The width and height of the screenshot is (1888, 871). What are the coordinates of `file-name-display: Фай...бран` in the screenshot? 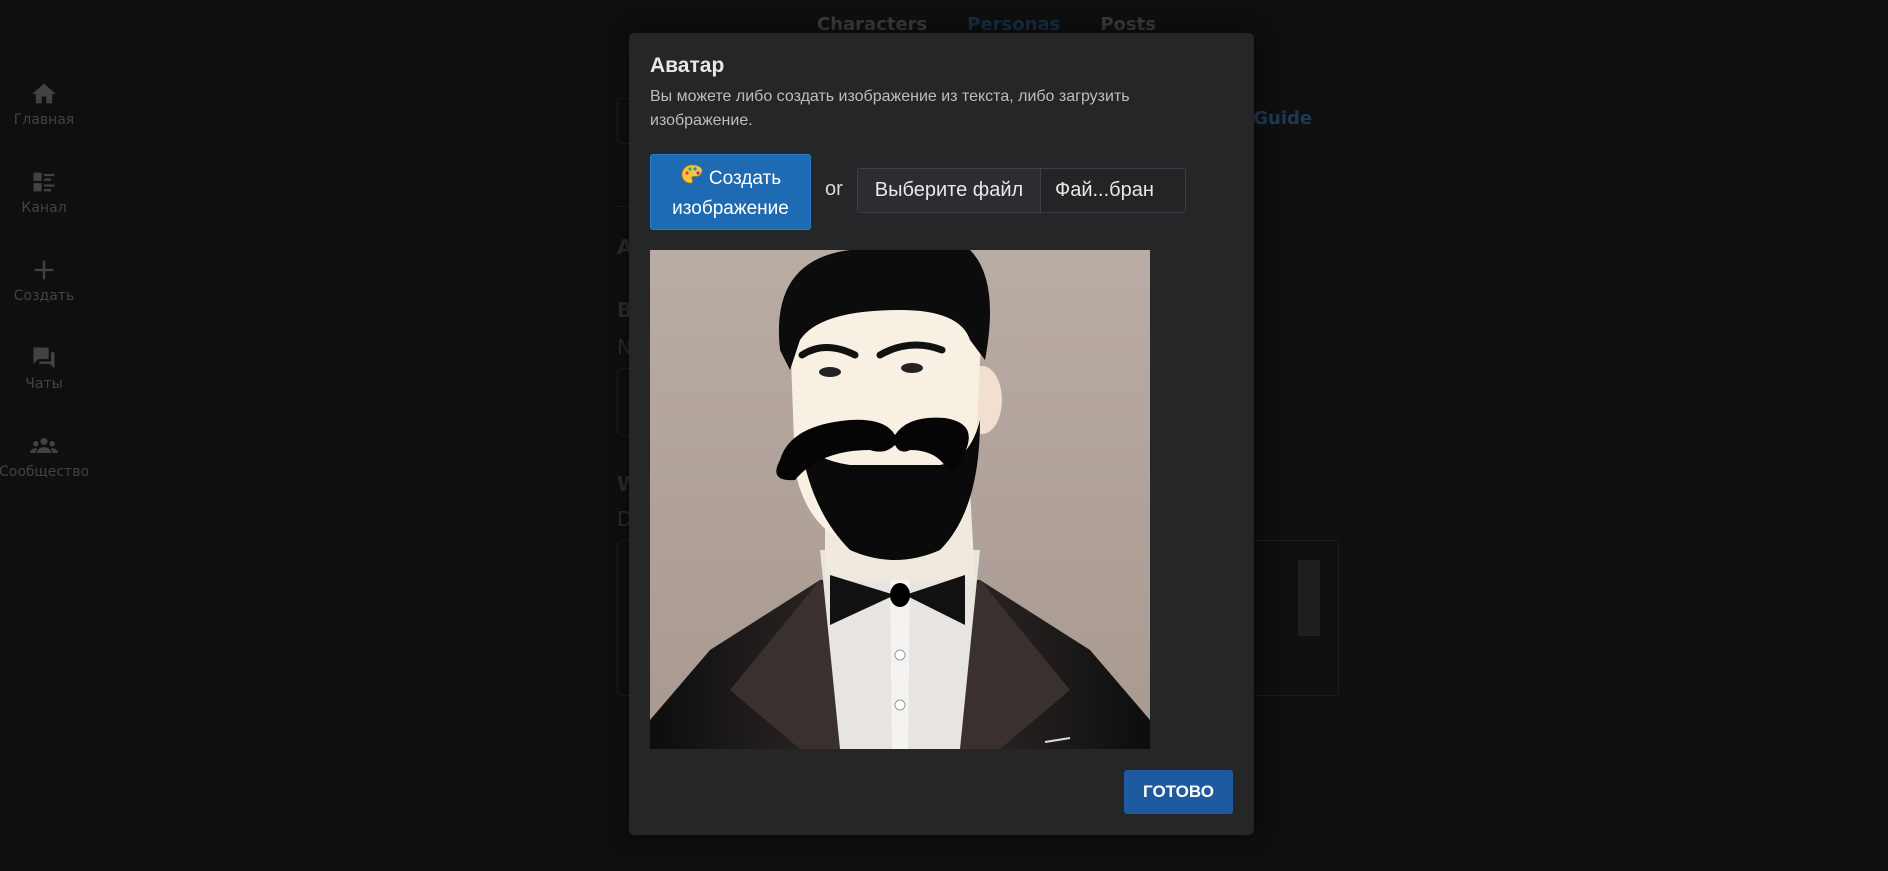 It's located at (1113, 190).